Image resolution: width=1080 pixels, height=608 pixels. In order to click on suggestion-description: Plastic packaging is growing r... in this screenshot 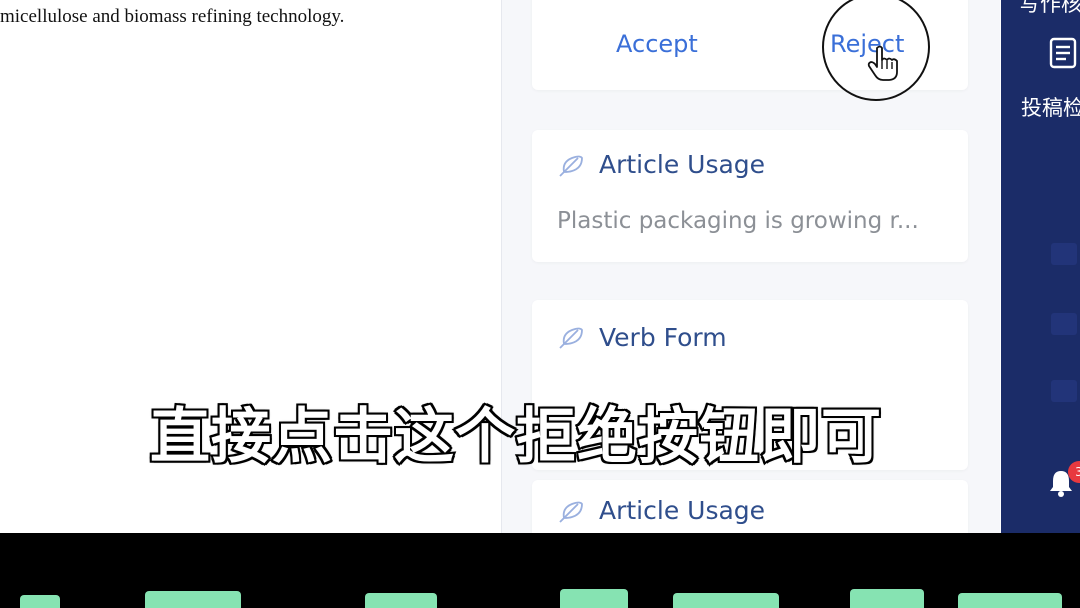, I will do `click(738, 221)`.